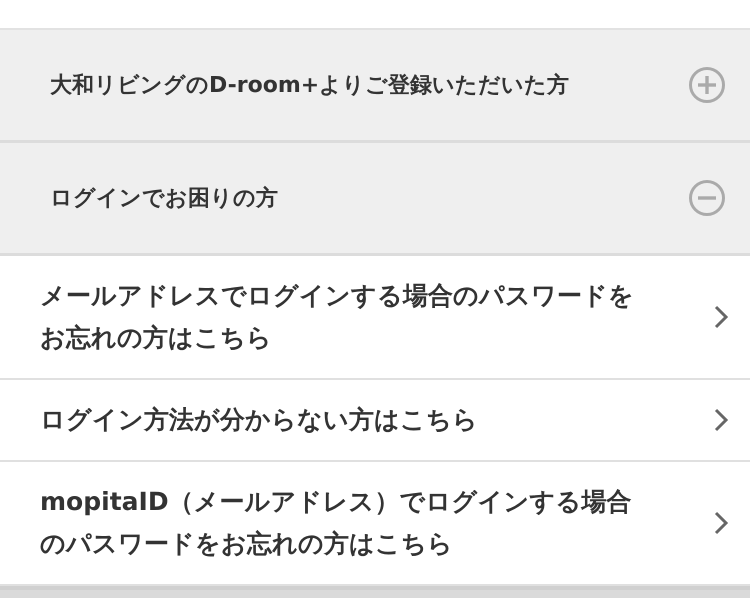  I want to click on accordion-title: ログインでお困りの方, so click(164, 198).